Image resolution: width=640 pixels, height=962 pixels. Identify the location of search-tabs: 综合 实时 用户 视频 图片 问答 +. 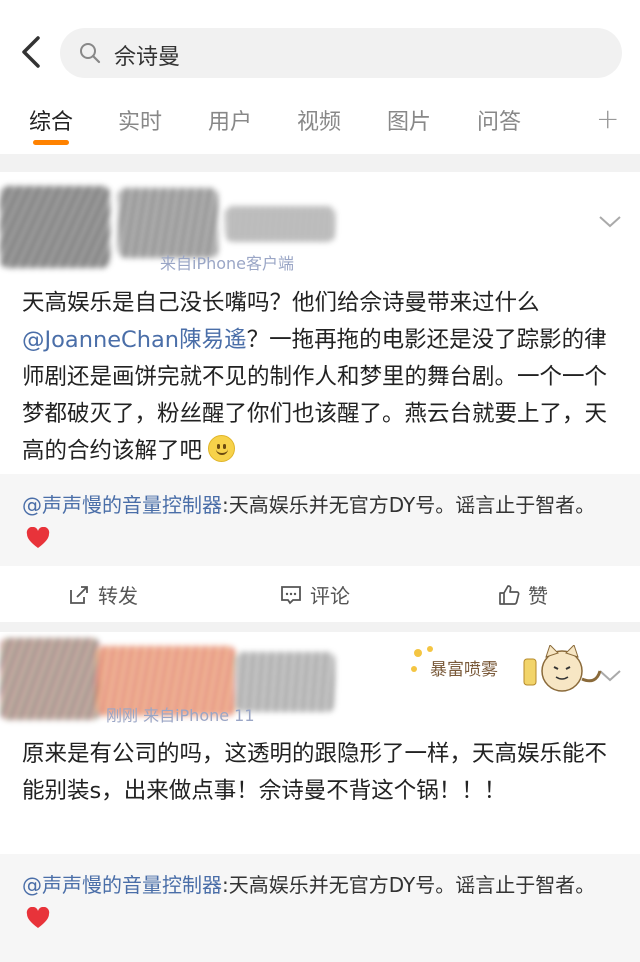
(320, 123).